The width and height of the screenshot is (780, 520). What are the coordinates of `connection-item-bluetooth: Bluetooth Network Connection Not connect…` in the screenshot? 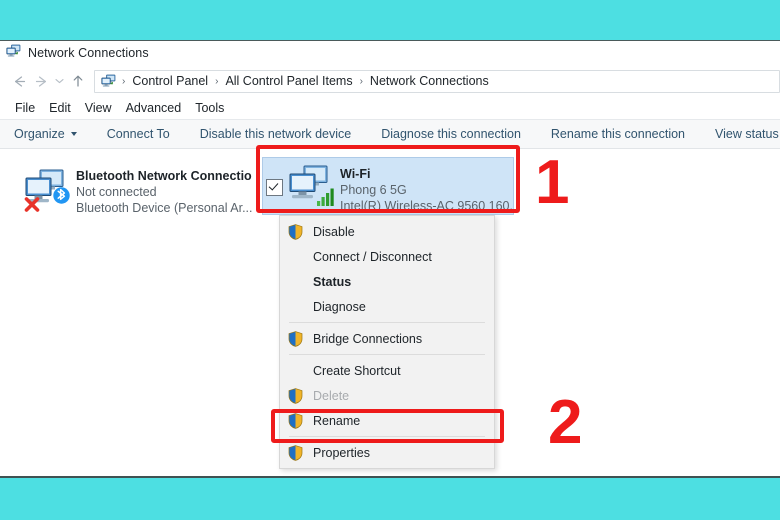 It's located at (137, 189).